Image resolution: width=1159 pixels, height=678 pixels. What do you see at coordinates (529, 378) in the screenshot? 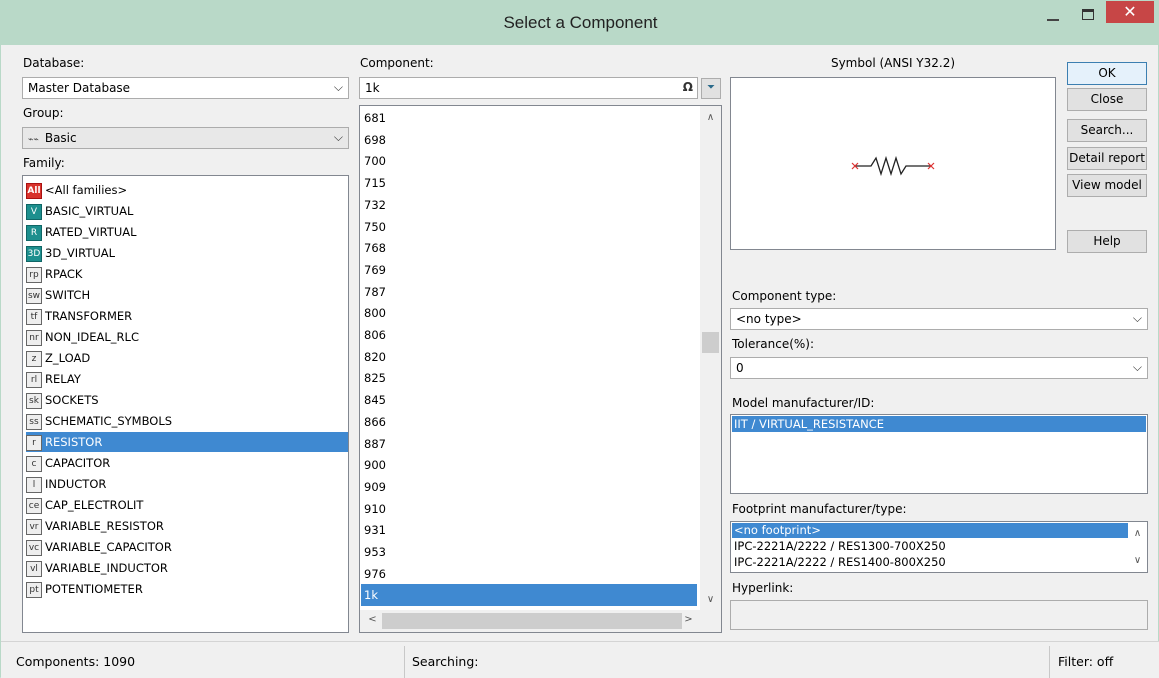
I see `component-item: 825` at bounding box center [529, 378].